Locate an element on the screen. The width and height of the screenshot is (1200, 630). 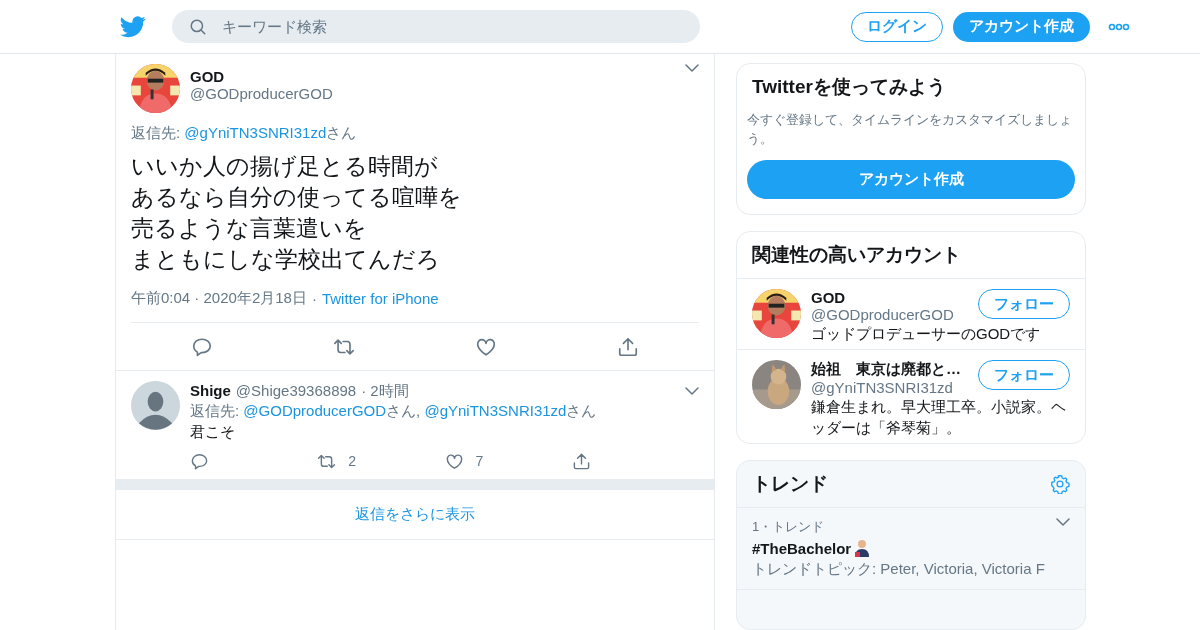
login-button: ログイン is located at coordinates (897, 26).